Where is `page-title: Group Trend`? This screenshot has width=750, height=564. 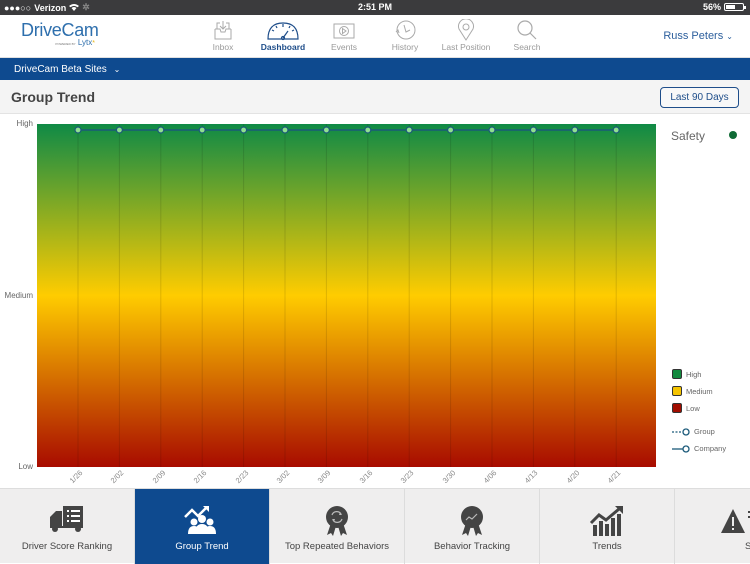 page-title: Group Trend is located at coordinates (53, 97).